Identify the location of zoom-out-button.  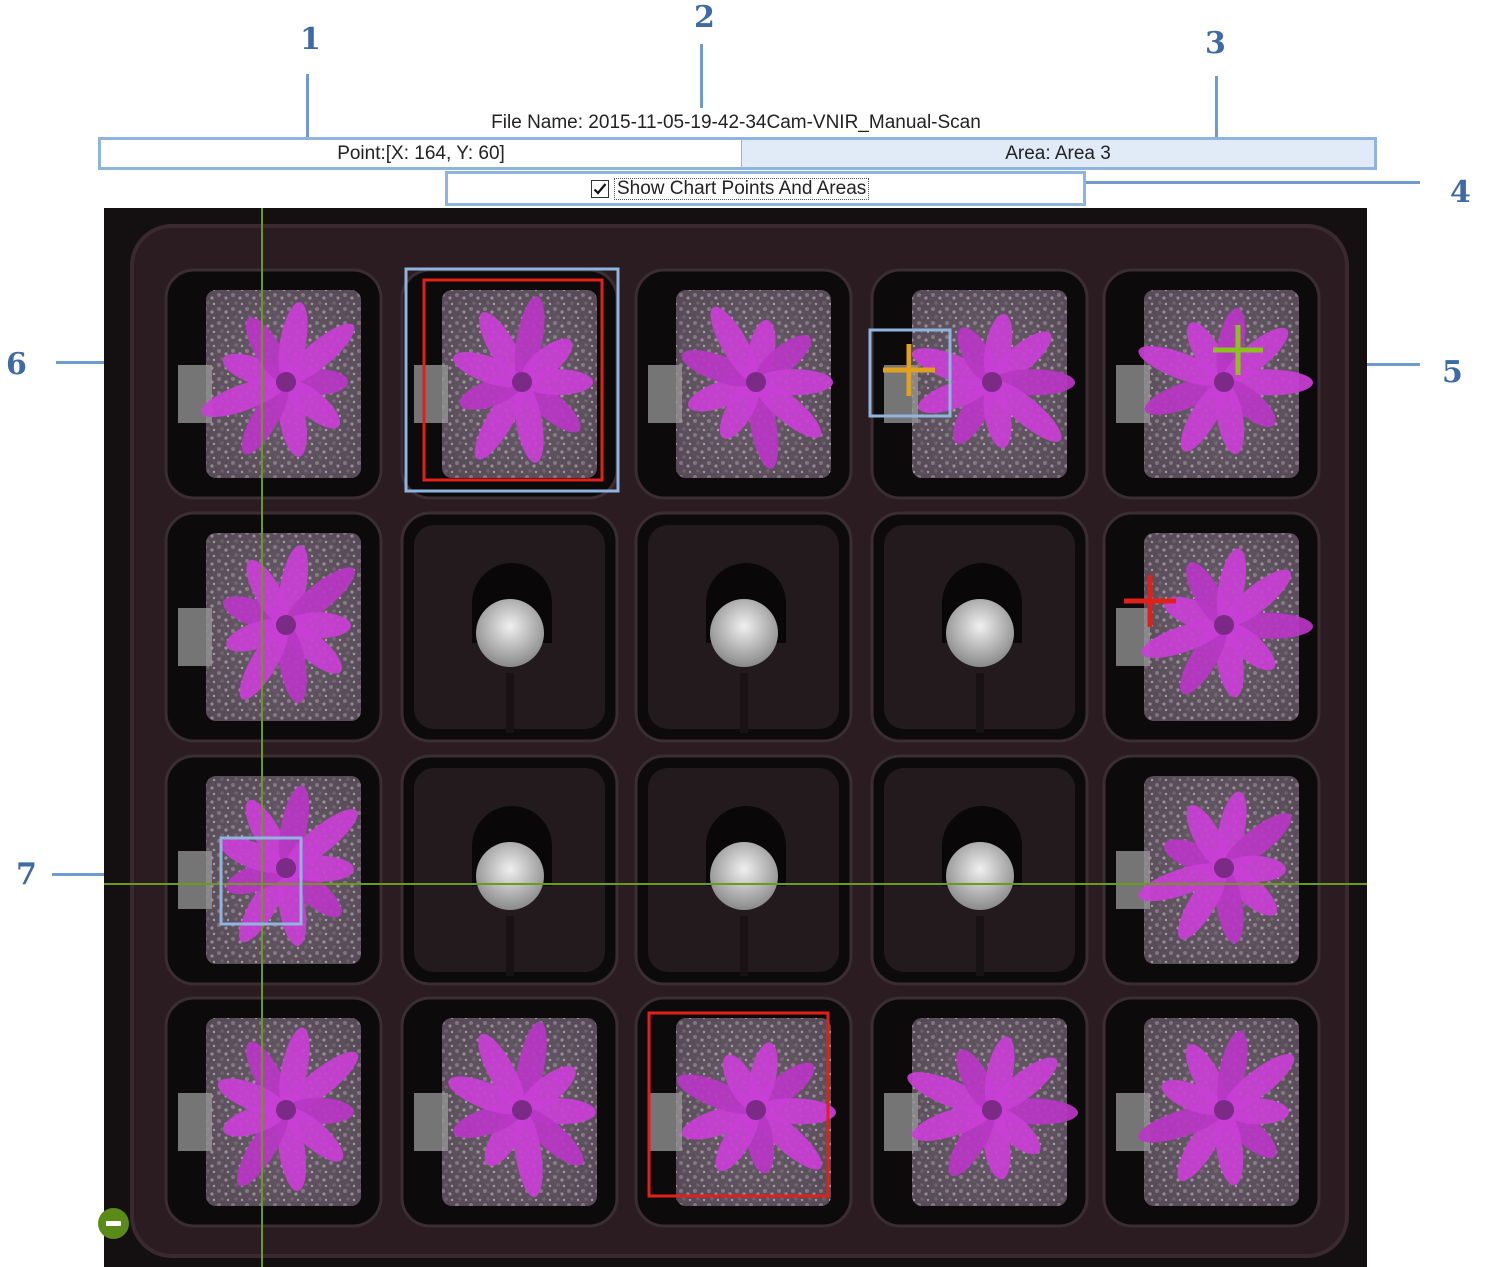
(113, 1223).